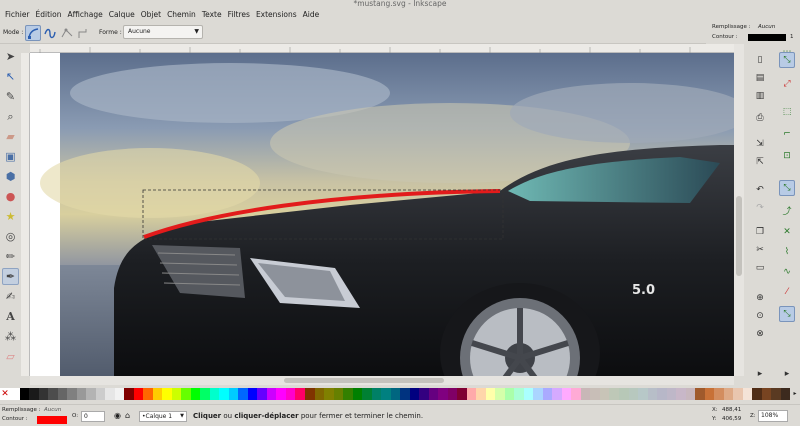 This screenshot has height=426, width=800. I want to click on shape-select: Aucune ▼, so click(163, 32).